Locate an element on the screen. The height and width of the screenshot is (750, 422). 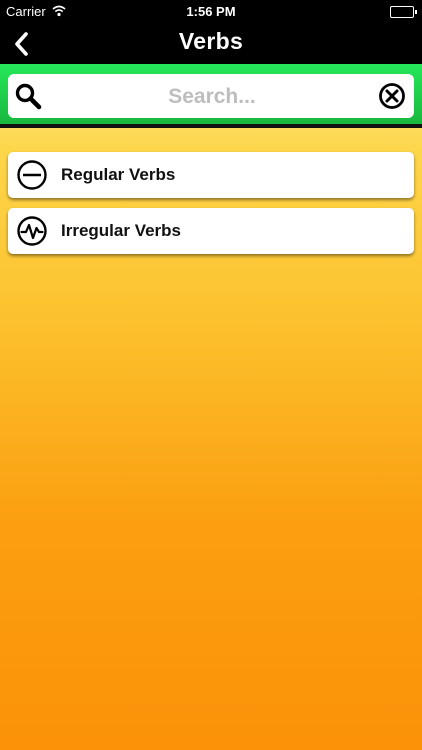
circle-minus-icon is located at coordinates (32, 175).